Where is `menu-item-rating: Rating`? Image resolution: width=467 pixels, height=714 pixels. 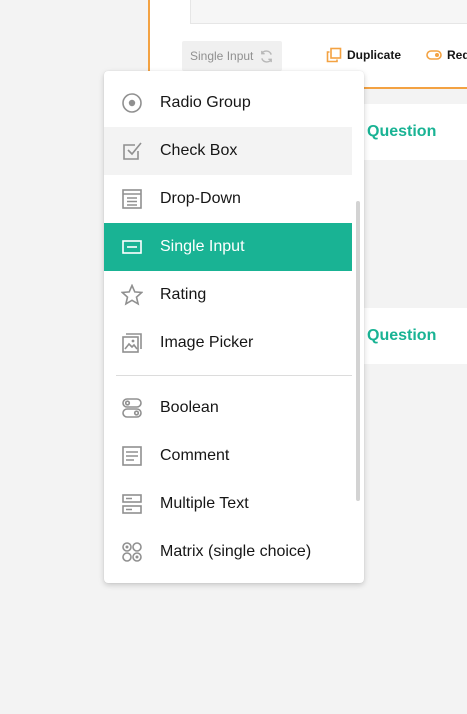 menu-item-rating: Rating is located at coordinates (228, 295).